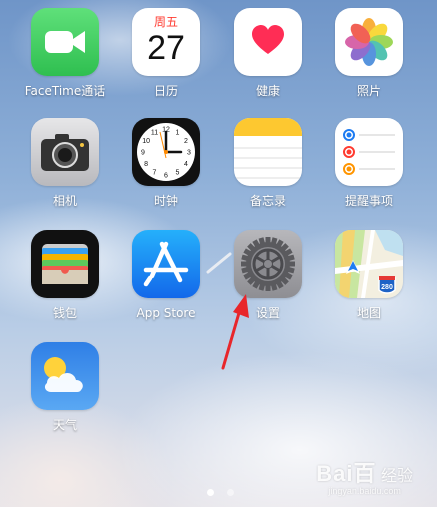 This screenshot has height=507, width=437. What do you see at coordinates (165, 91) in the screenshot?
I see `app-label: 日历` at bounding box center [165, 91].